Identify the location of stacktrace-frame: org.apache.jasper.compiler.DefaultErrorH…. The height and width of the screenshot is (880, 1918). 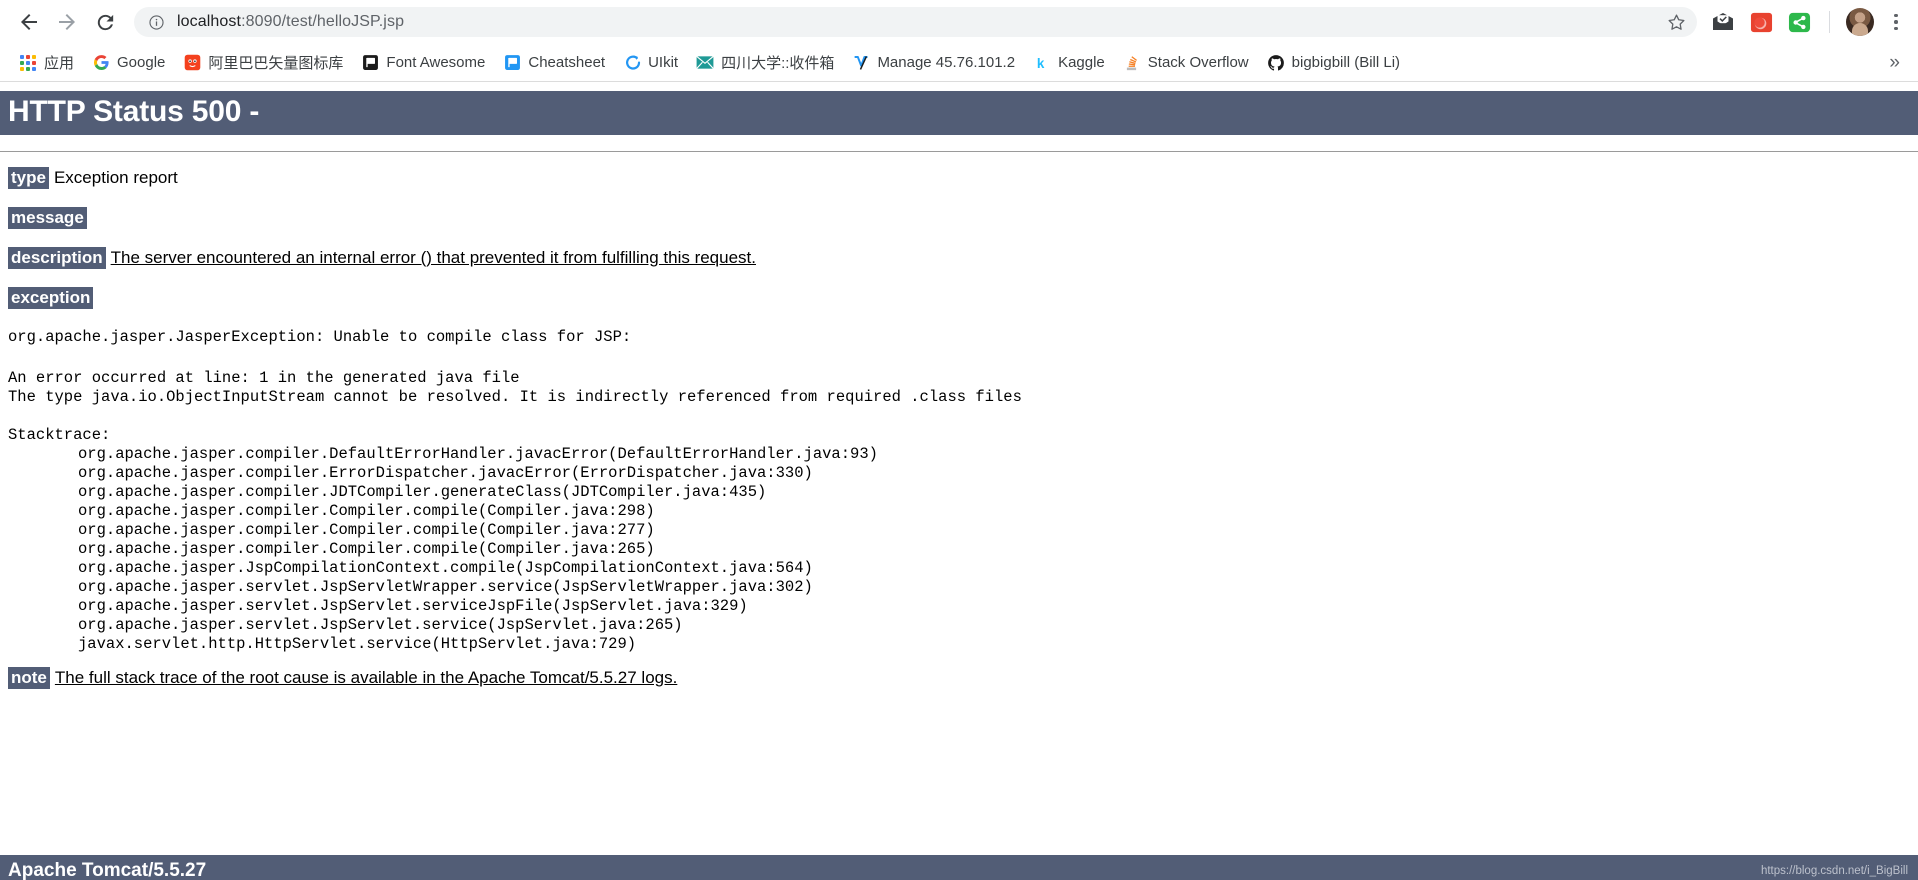
(478, 454).